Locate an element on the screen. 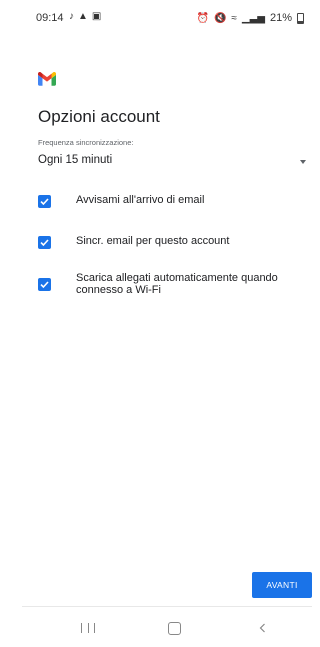 This screenshot has width=320, height=647. mute-icon: 🔇 is located at coordinates (220, 18).